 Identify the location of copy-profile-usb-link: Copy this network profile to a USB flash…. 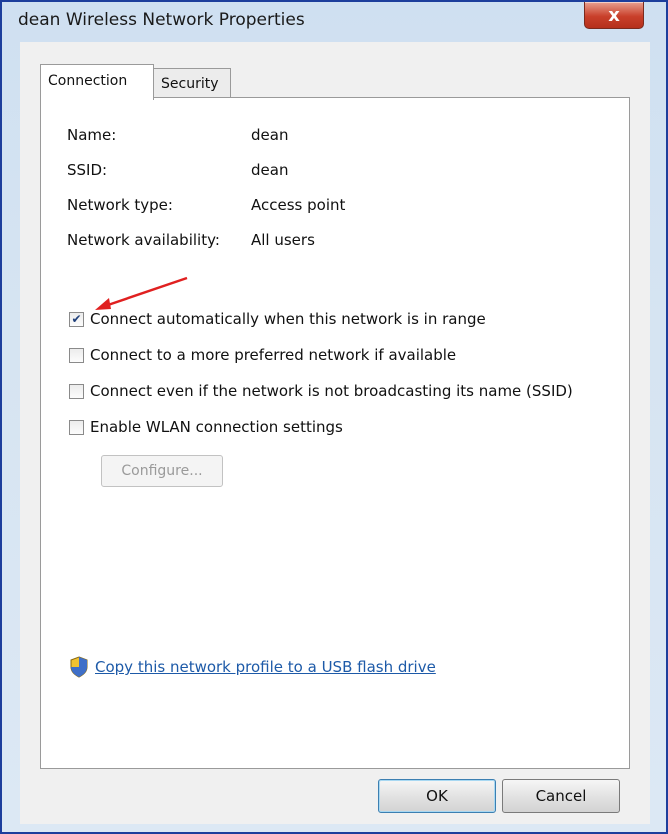
(265, 667).